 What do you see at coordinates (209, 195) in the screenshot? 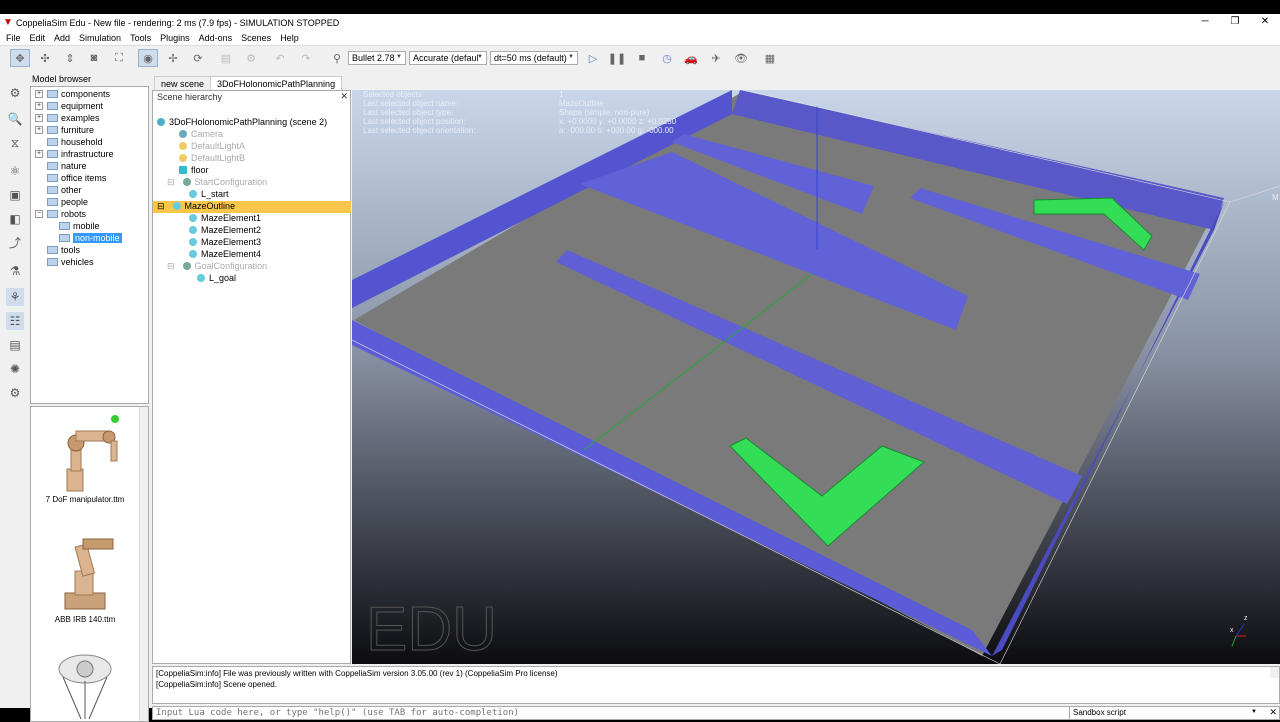
I see `scene-item-l-start: L_start` at bounding box center [209, 195].